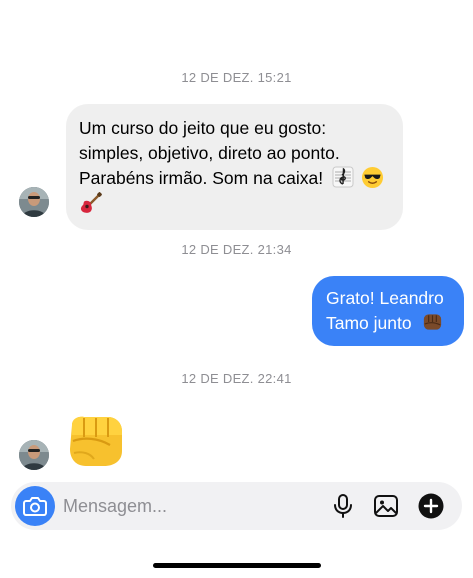 The image size is (473, 578). I want to click on oncoming-fist-icon, so click(96, 441).